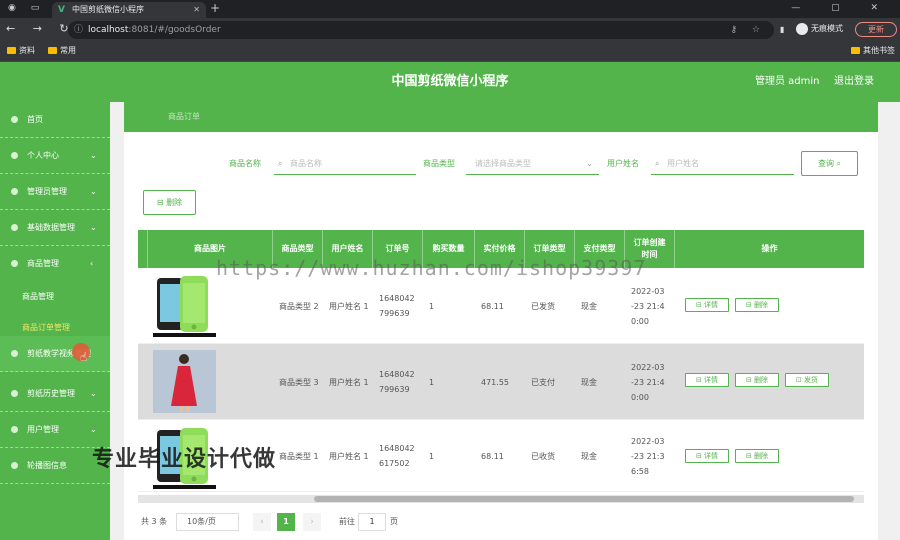 Image resolution: width=900 pixels, height=540 pixels. Describe the element at coordinates (174, 30) in the screenshot. I see `url-path: :8081/#/goodsOrder` at that location.